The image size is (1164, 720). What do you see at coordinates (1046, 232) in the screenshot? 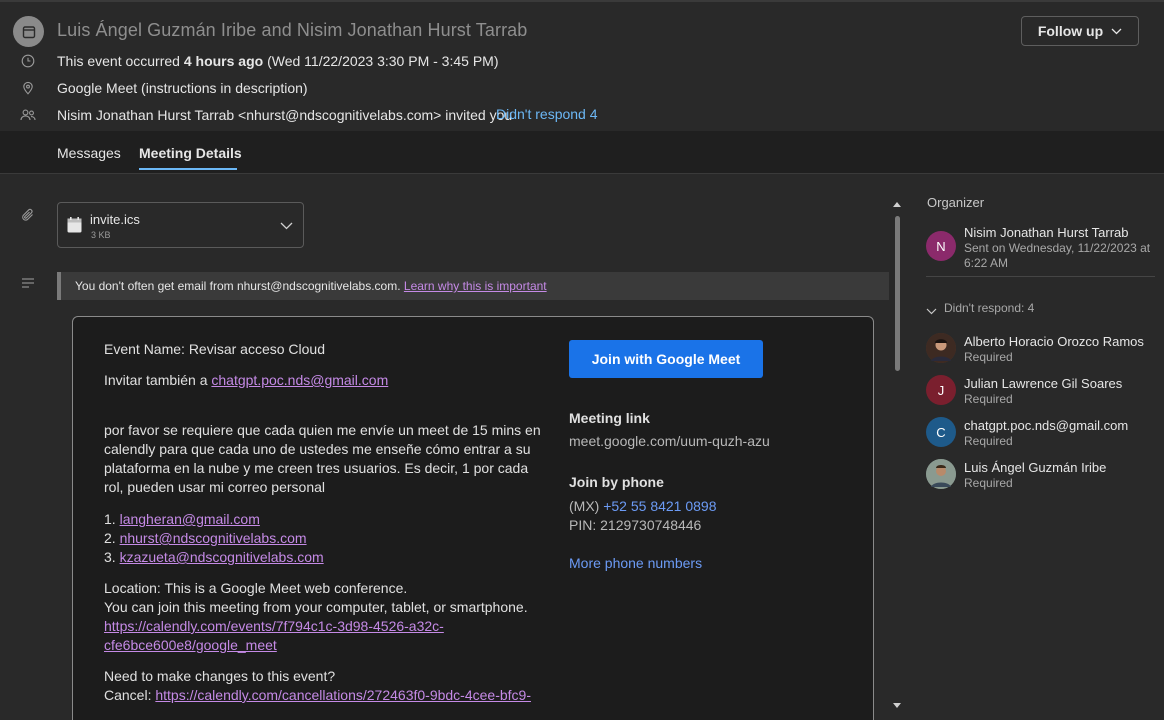
I see `organizer-name: Nisim Jonathan Hurst Tarrab` at bounding box center [1046, 232].